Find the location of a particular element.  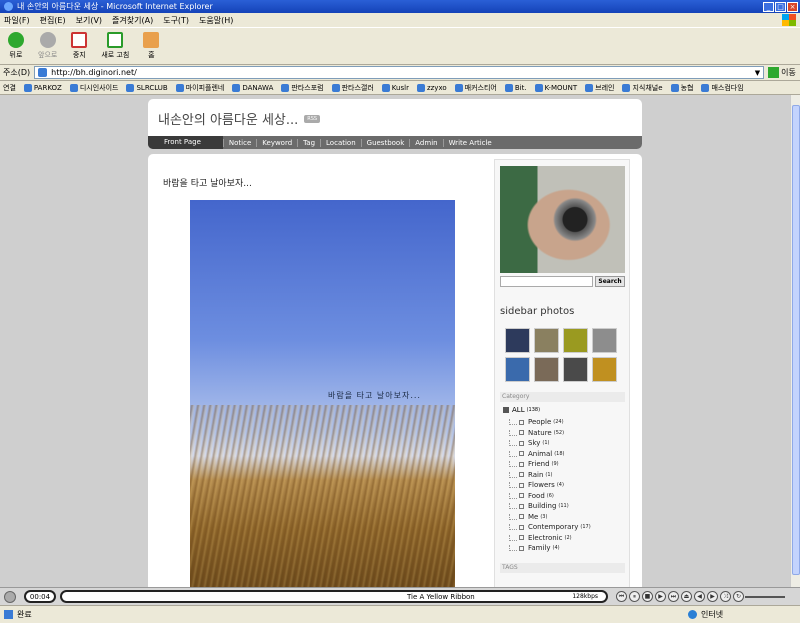

refresh-icon is located at coordinates (115, 40).